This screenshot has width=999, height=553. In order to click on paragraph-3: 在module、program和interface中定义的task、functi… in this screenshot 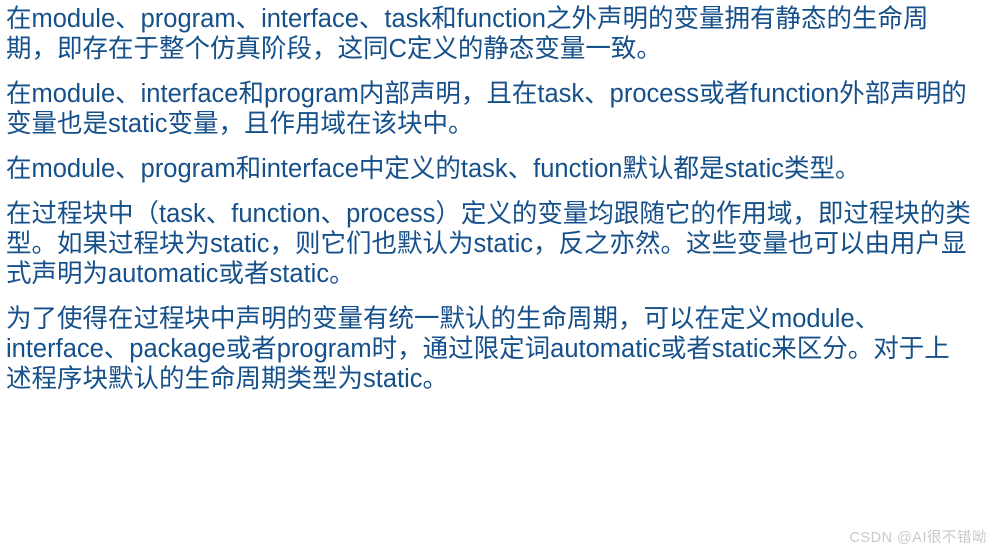, I will do `click(433, 169)`.